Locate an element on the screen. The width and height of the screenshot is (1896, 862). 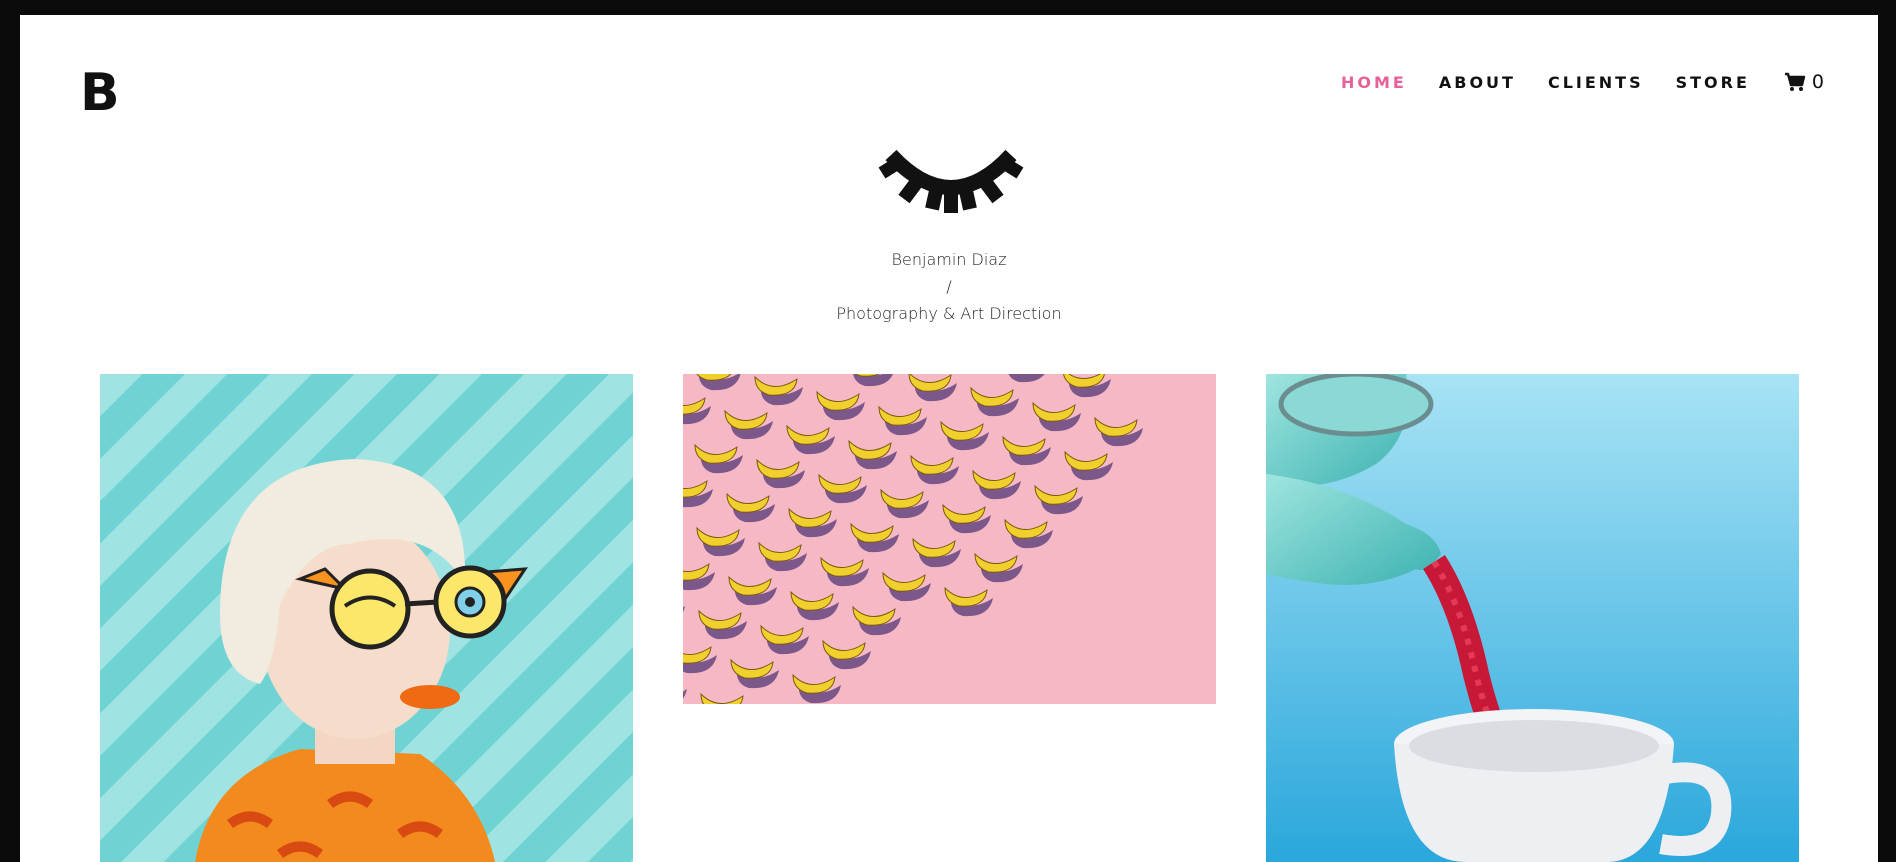
cart-button: 0 is located at coordinates (1804, 82).